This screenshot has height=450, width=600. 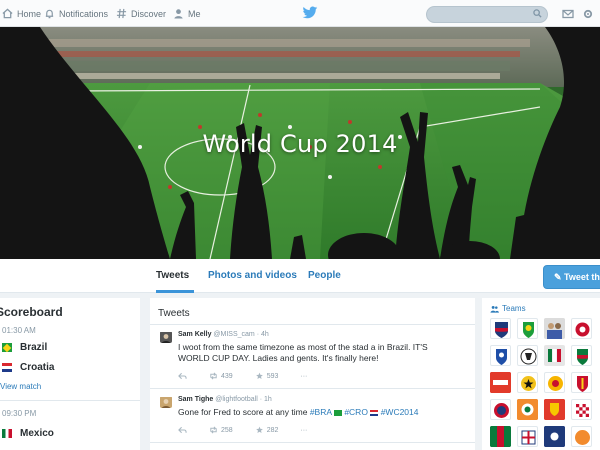 I want to click on retweet-button: 439, so click(x=221, y=376).